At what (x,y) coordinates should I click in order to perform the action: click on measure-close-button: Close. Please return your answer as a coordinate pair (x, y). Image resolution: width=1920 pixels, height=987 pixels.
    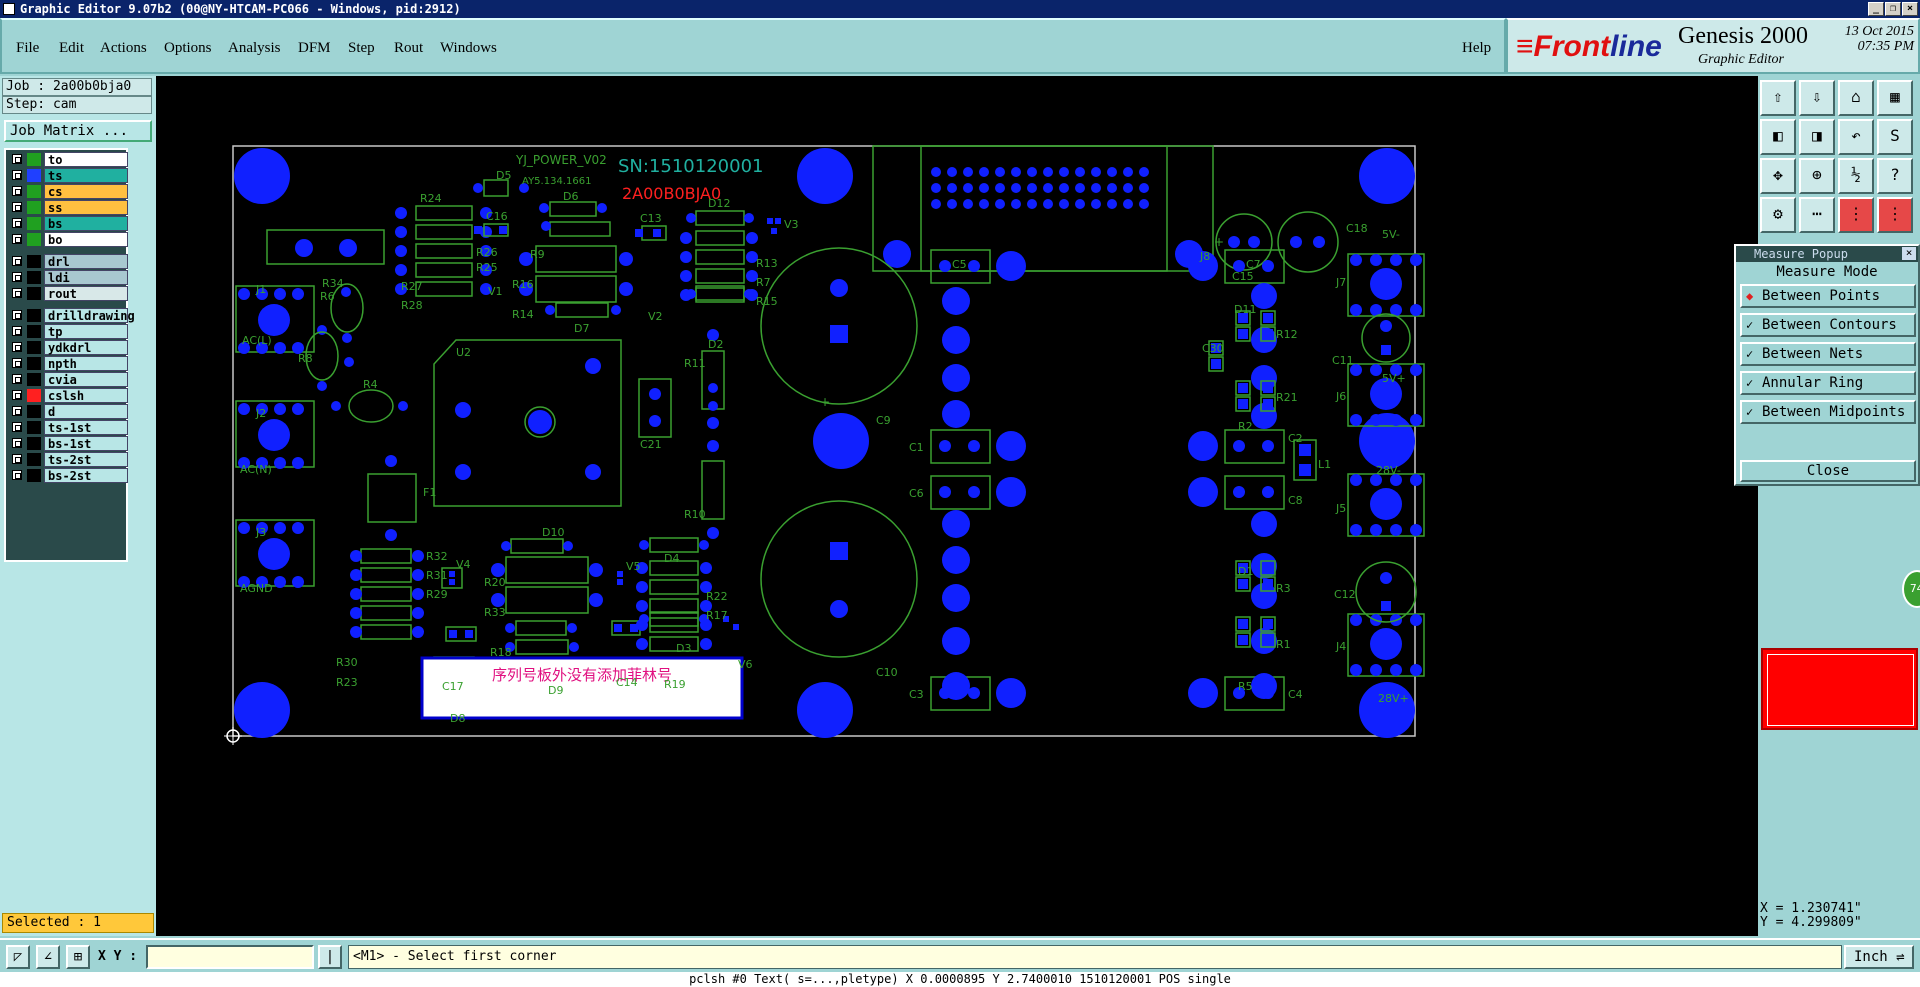
    Looking at the image, I should click on (1828, 471).